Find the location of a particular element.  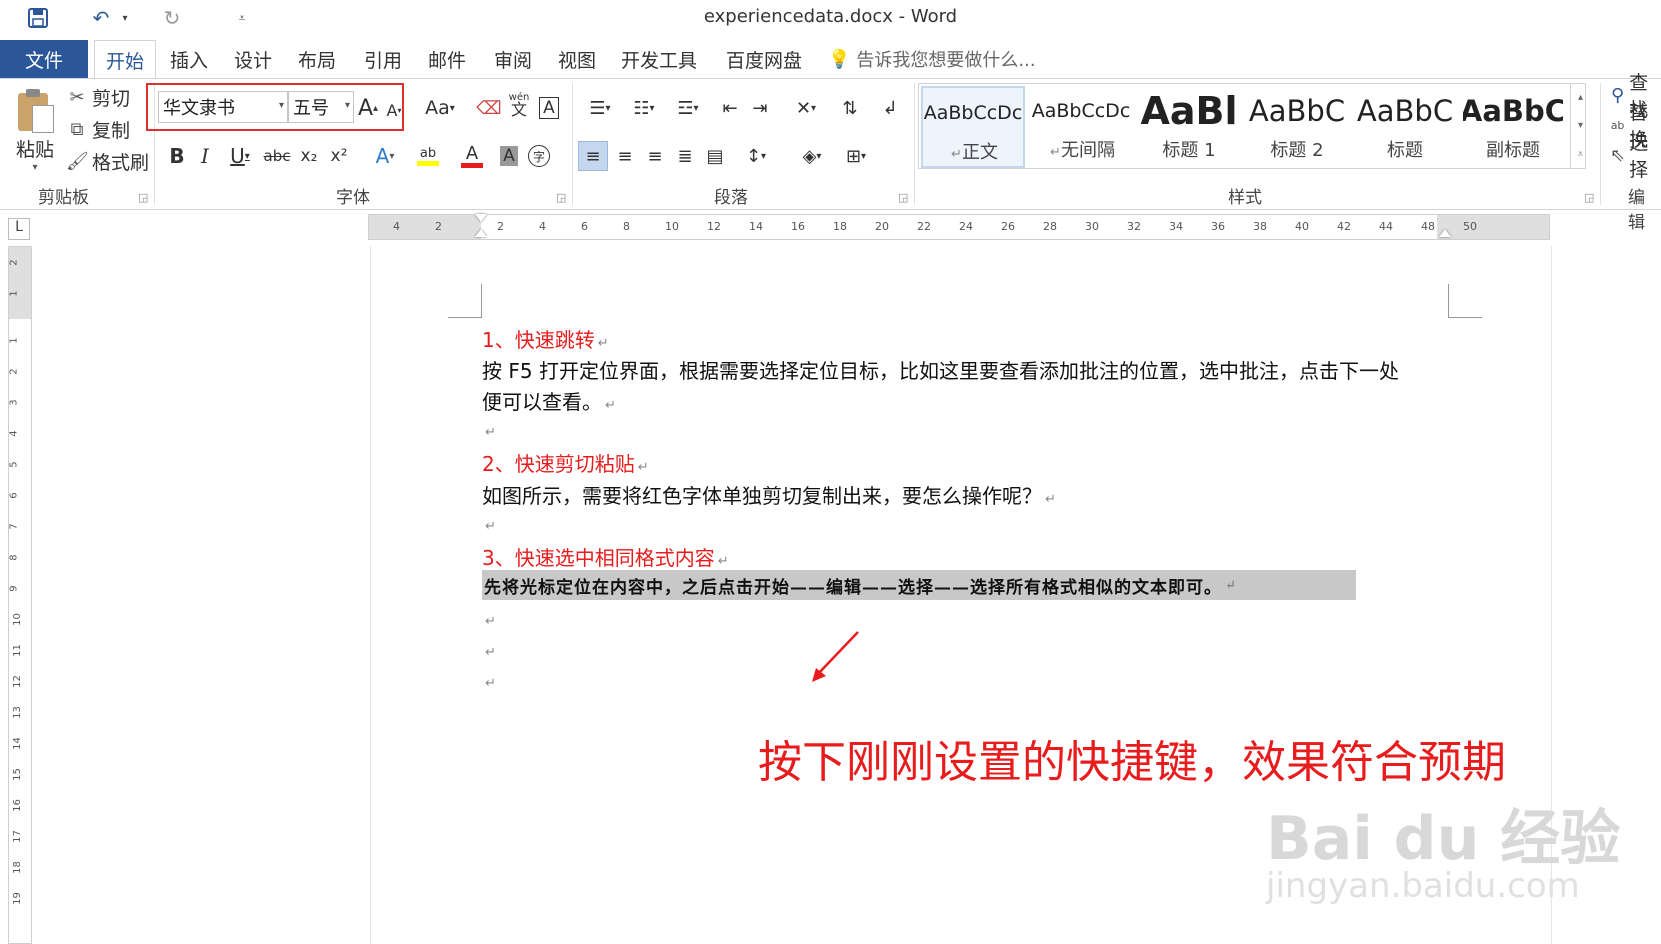

bold-button: B is located at coordinates (177, 156).